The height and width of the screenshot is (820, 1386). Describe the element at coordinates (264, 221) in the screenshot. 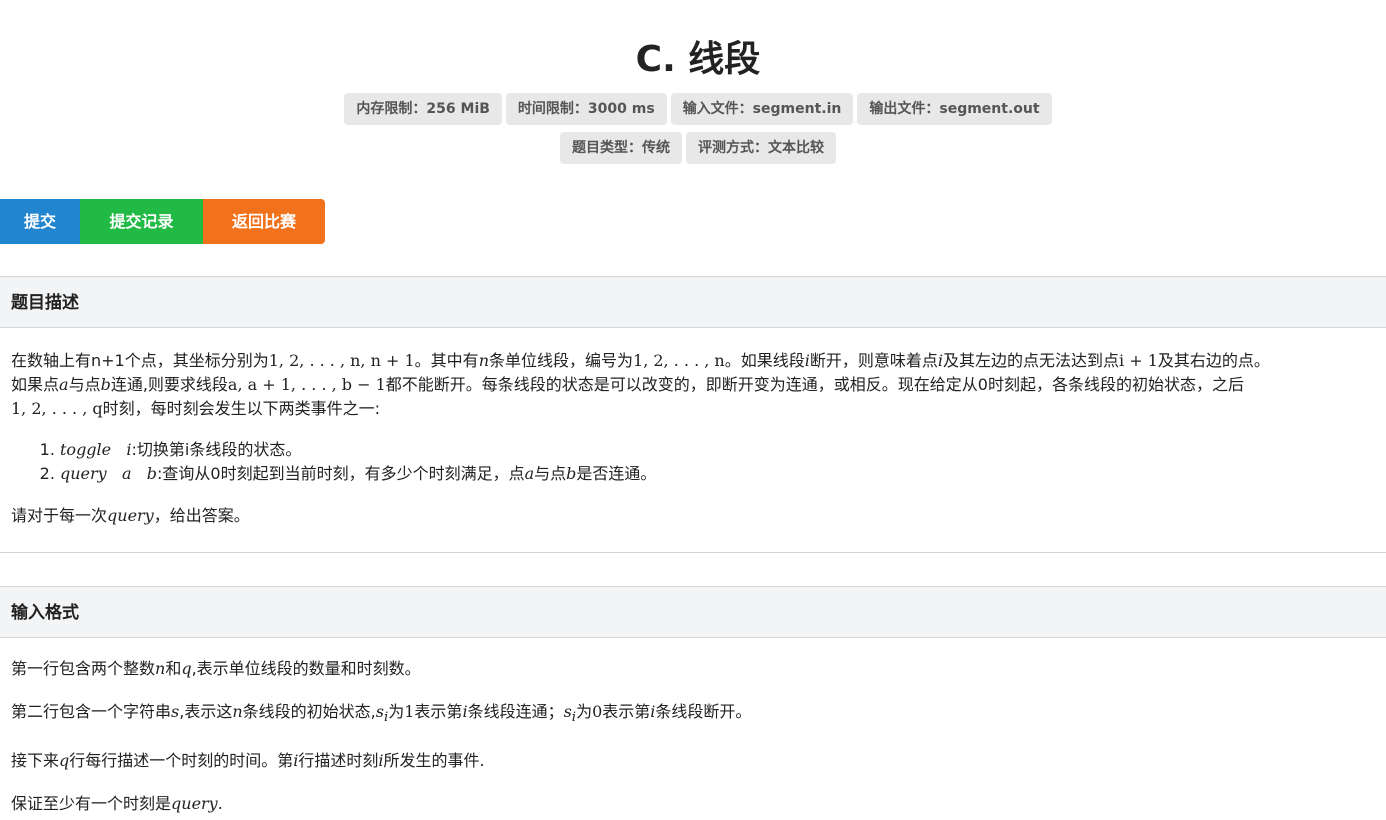

I see `back-to-contest-button: 返回比赛` at that location.